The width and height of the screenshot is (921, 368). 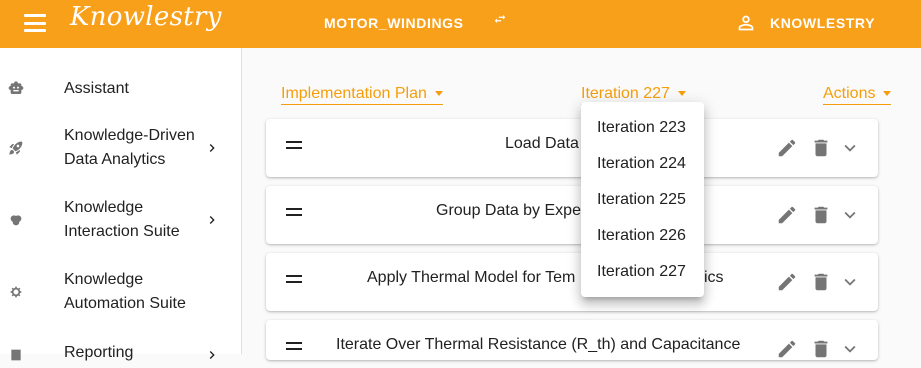 What do you see at coordinates (642, 164) in the screenshot?
I see `menu-item-iteration: Iteration 224` at bounding box center [642, 164].